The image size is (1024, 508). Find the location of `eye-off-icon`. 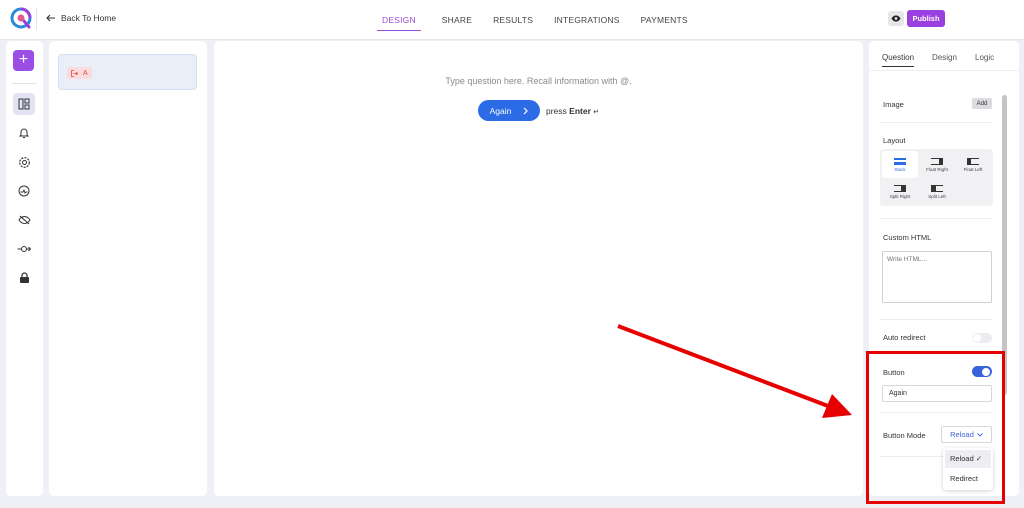

eye-off-icon is located at coordinates (24, 220).